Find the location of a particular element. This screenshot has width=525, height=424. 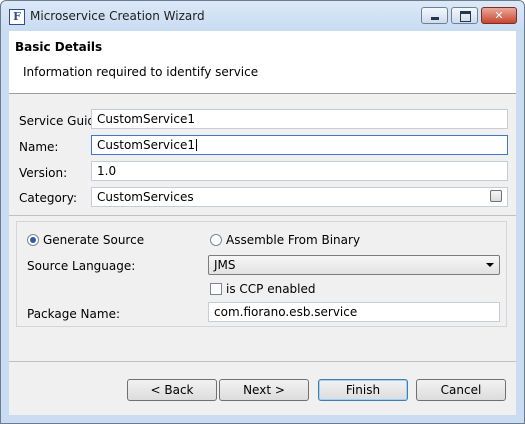

name-label: Name: is located at coordinates (39, 147).